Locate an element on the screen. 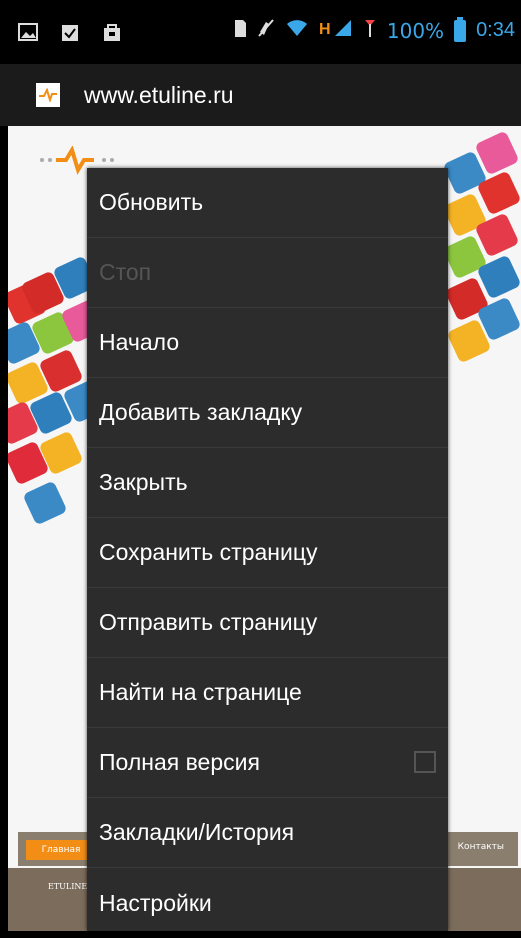 The height and width of the screenshot is (938, 521). menu-item-label: Полная версия is located at coordinates (179, 762).